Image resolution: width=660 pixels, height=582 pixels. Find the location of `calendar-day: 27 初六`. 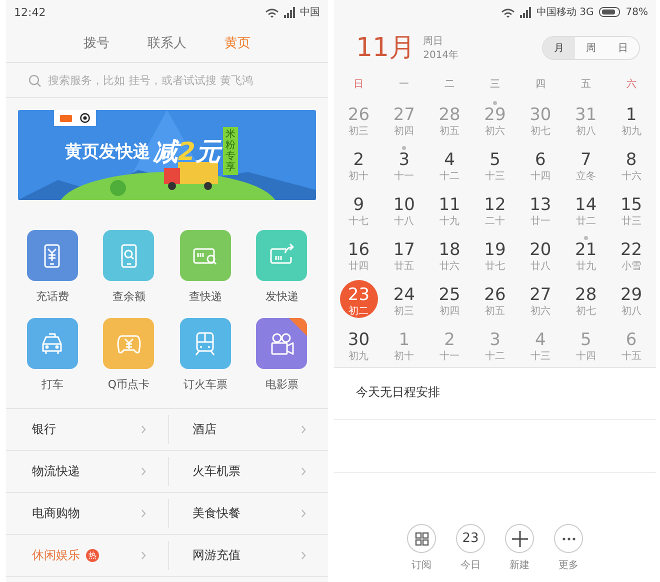

calendar-day: 27 初六 is located at coordinates (541, 299).